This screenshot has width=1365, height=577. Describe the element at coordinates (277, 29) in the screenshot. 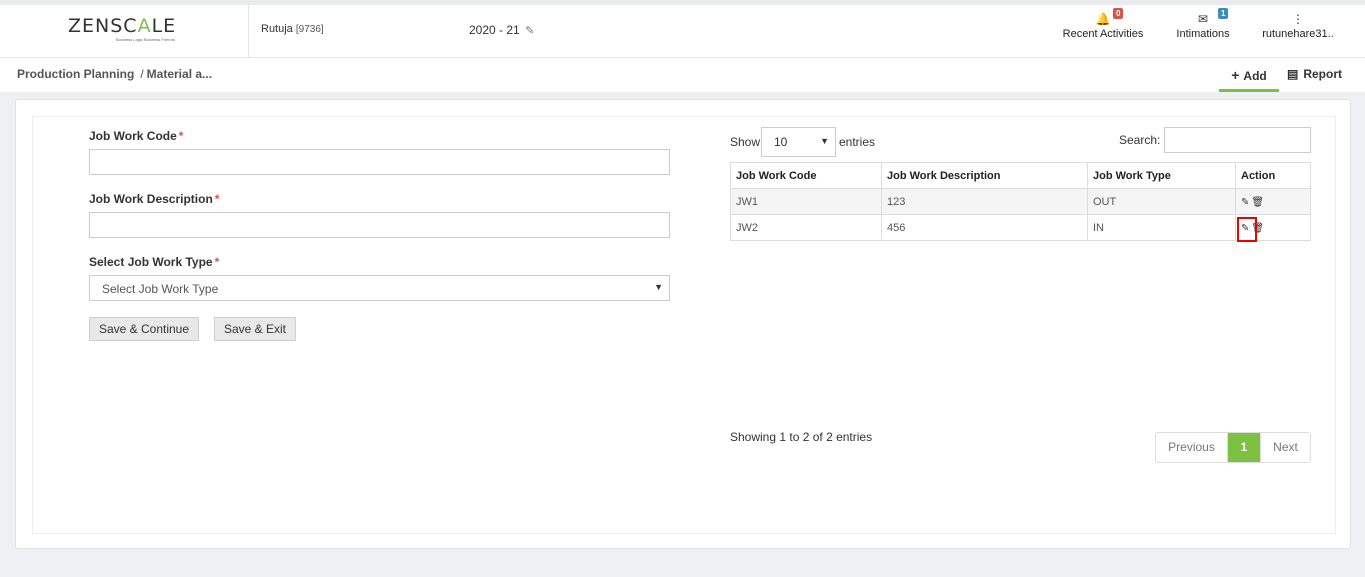

I see `user-name: Rutuja` at that location.